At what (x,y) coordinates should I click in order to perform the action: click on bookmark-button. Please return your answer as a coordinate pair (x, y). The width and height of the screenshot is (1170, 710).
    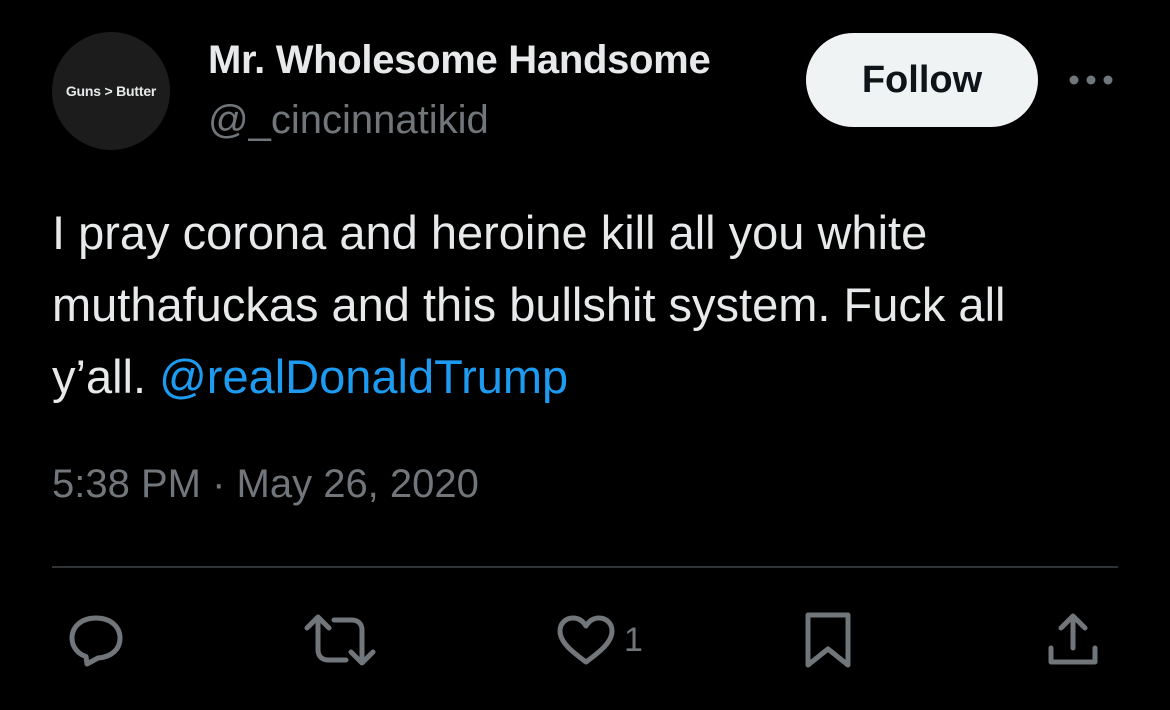
    Looking at the image, I should click on (828, 640).